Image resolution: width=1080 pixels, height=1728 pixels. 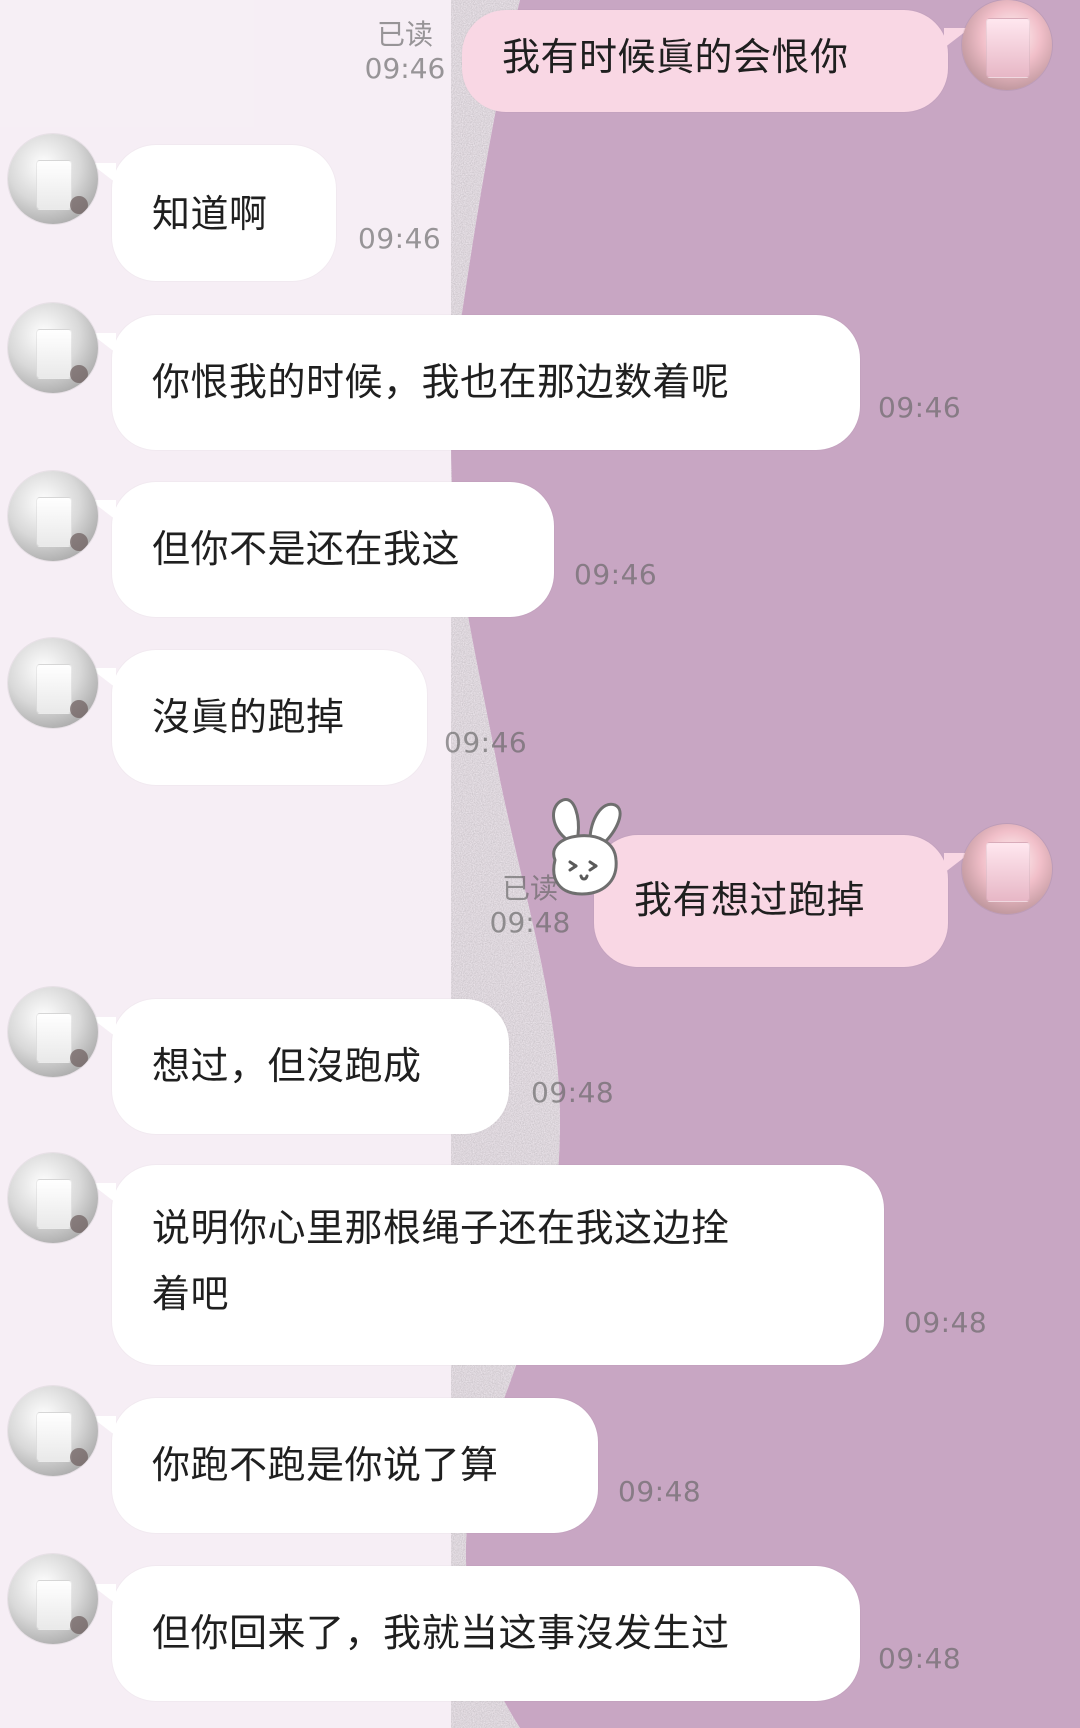 What do you see at coordinates (487, 1265) in the screenshot?
I see `message-bubble-other: 说明你心里那根绳子还在我这边拴 着吧` at bounding box center [487, 1265].